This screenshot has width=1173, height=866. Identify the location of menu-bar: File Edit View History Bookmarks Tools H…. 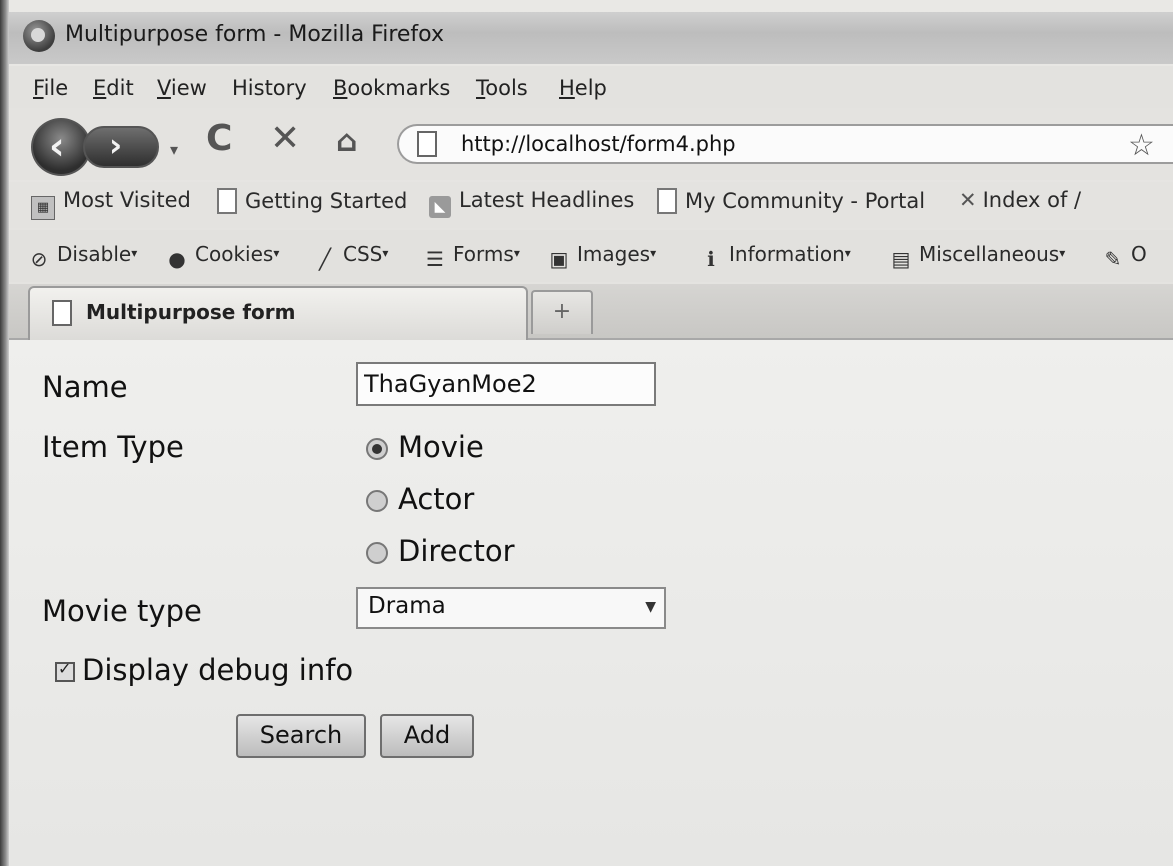
(591, 87).